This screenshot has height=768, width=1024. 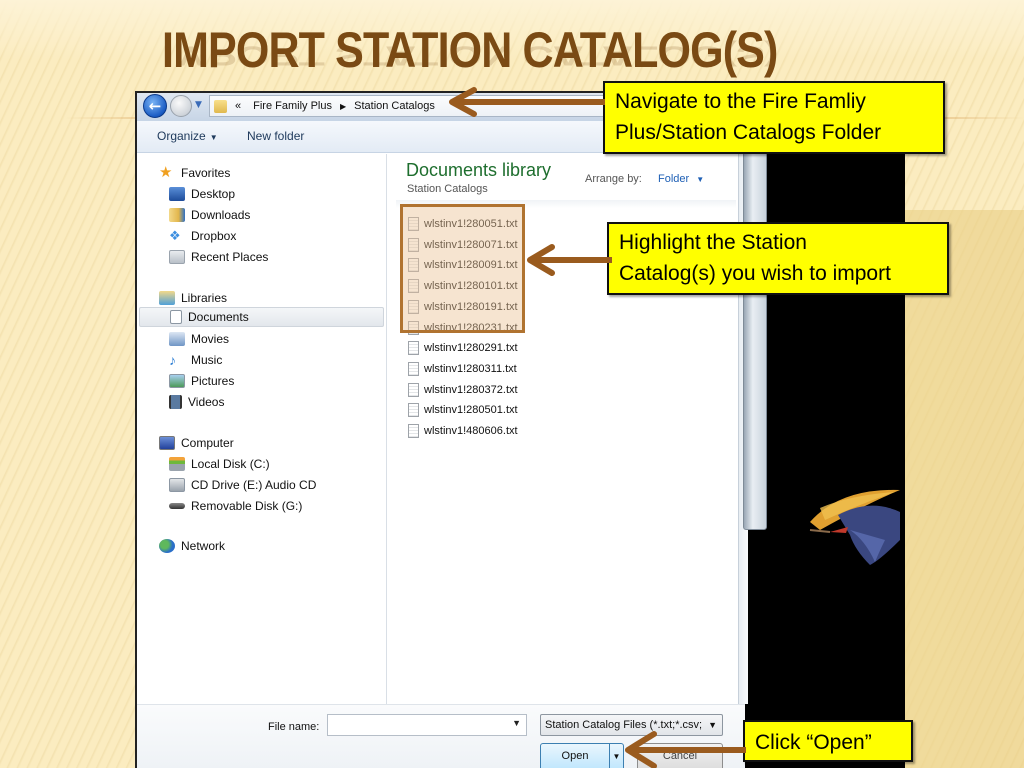 What do you see at coordinates (740, 101) in the screenshot?
I see `callout-navigate-line-1: Navigate to the Fire Famliy` at bounding box center [740, 101].